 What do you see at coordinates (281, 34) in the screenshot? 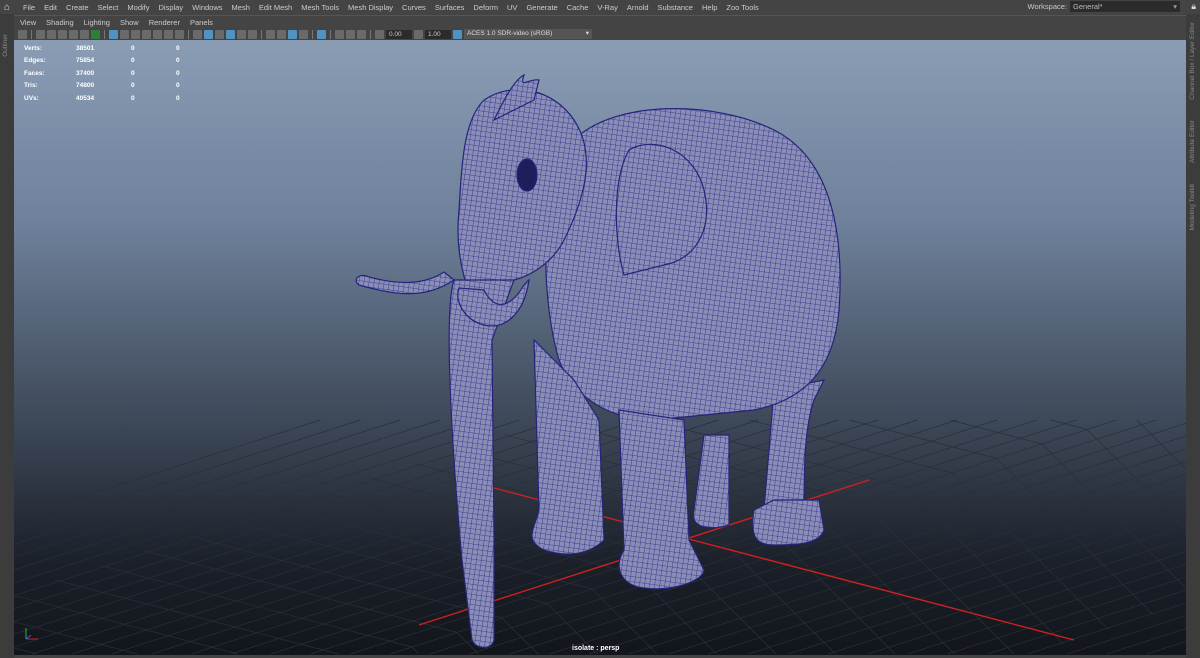
I see `ambient-occlusion-icon` at bounding box center [281, 34].